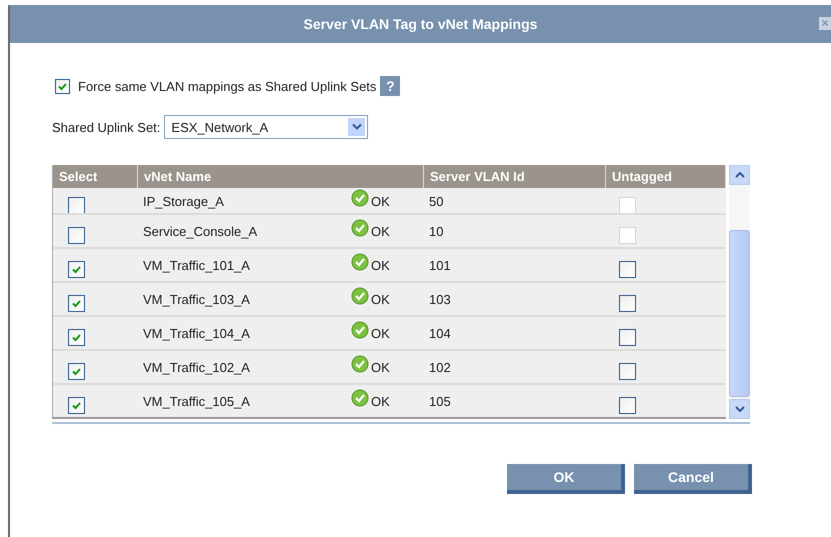 This screenshot has width=831, height=537. Describe the element at coordinates (106, 127) in the screenshot. I see `field-label: Shared Uplink Set:` at that location.